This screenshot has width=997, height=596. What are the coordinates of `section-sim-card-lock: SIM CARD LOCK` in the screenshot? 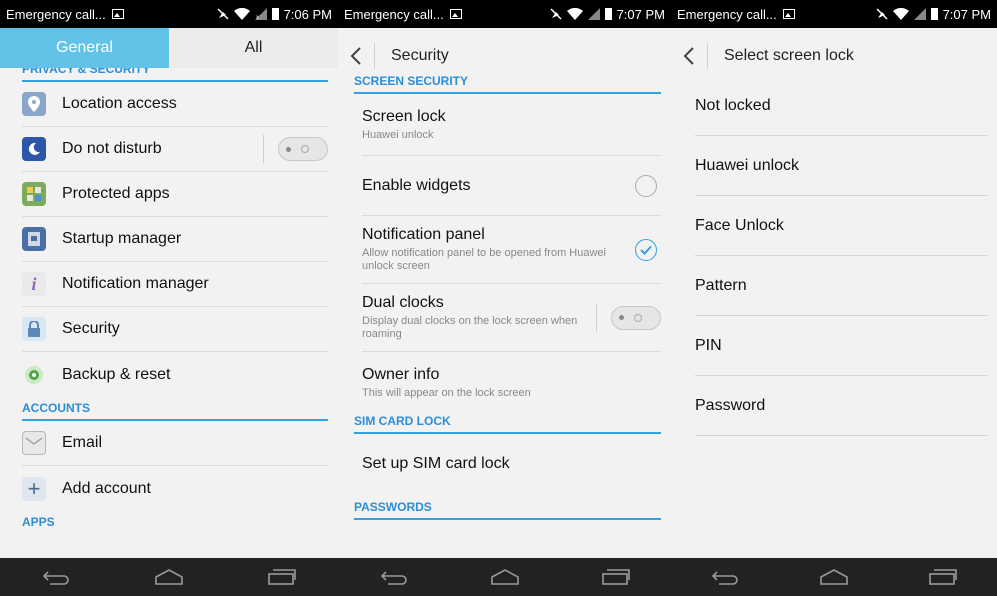 It's located at (402, 421).